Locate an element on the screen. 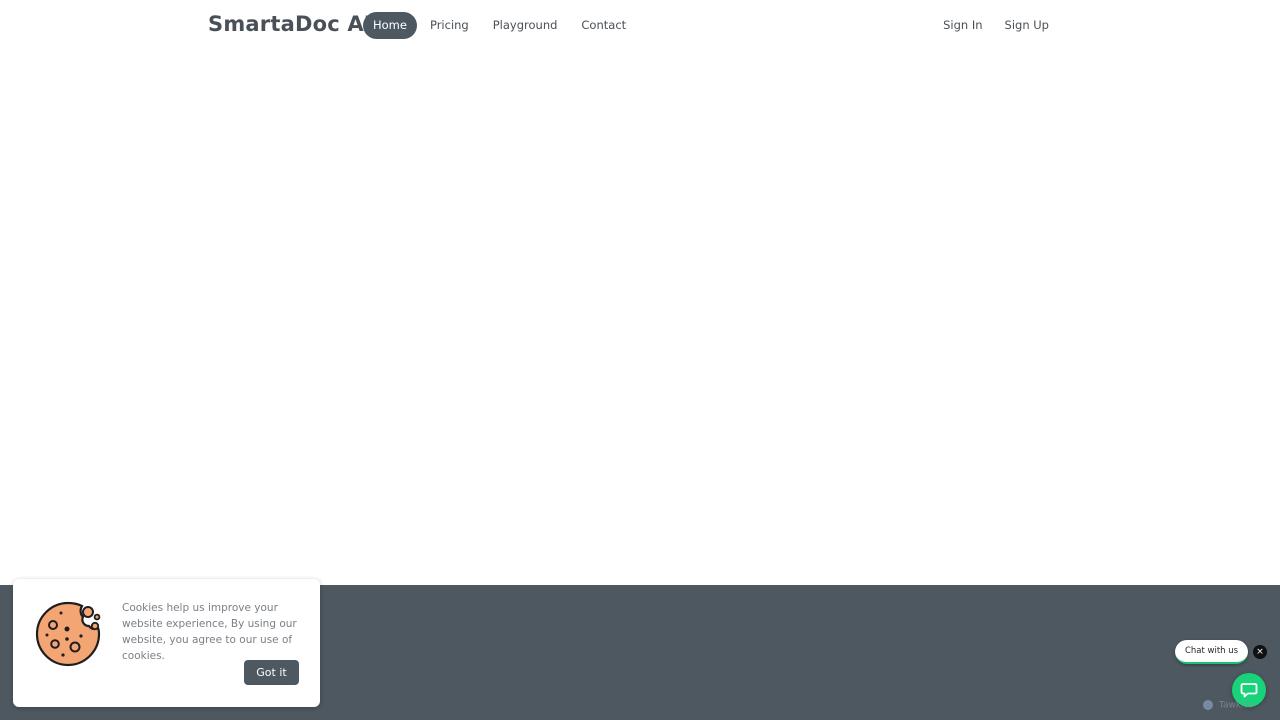 The height and width of the screenshot is (720, 1280). main-nav: Home Pricing Playground Contact is located at coordinates (501, 25).